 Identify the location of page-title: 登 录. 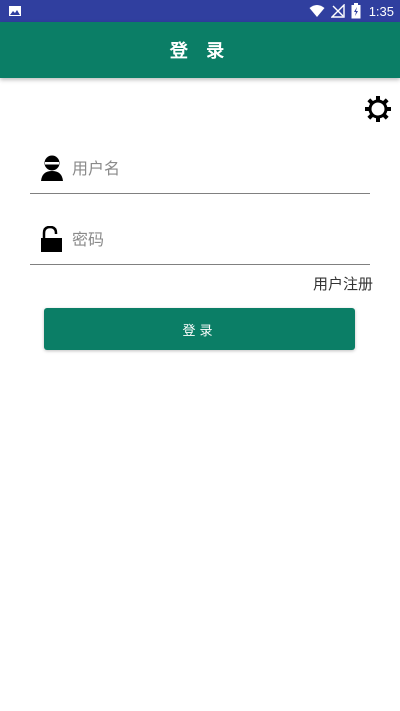
(200, 51).